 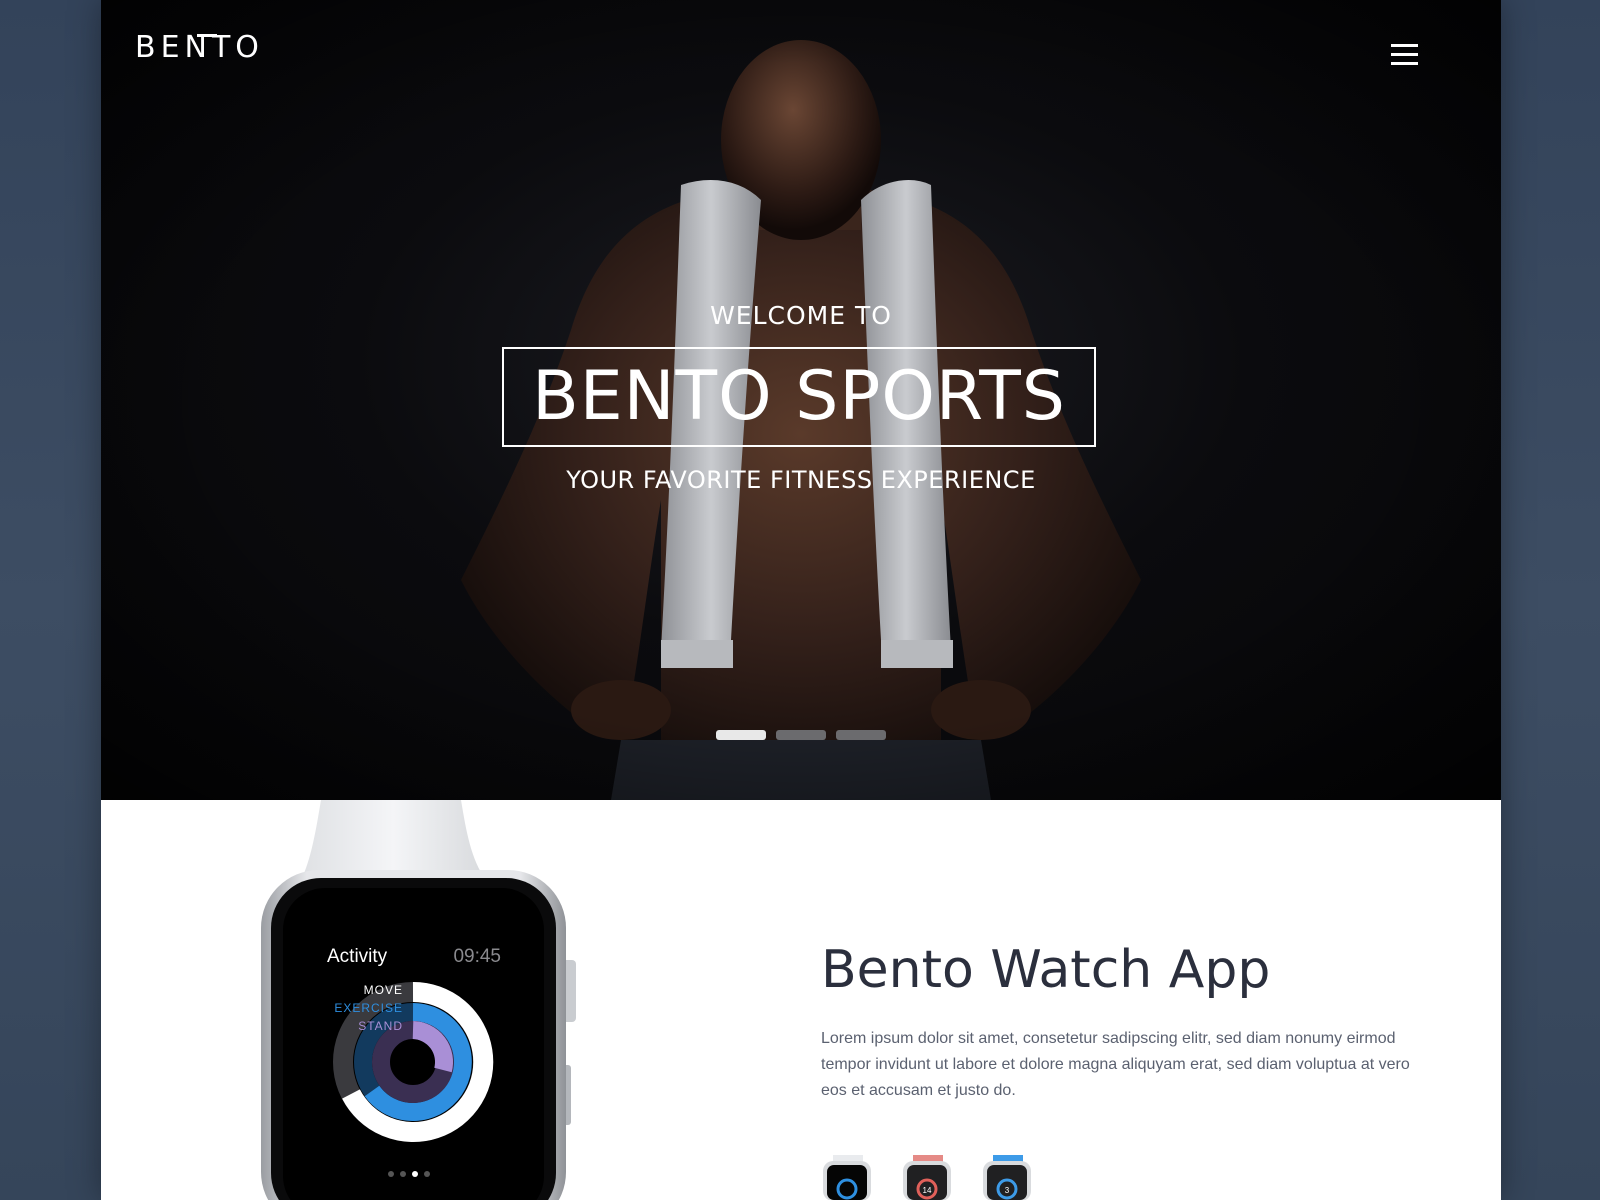 What do you see at coordinates (1008, 1177) in the screenshot?
I see `watch-thumbnail-blue: 3` at bounding box center [1008, 1177].